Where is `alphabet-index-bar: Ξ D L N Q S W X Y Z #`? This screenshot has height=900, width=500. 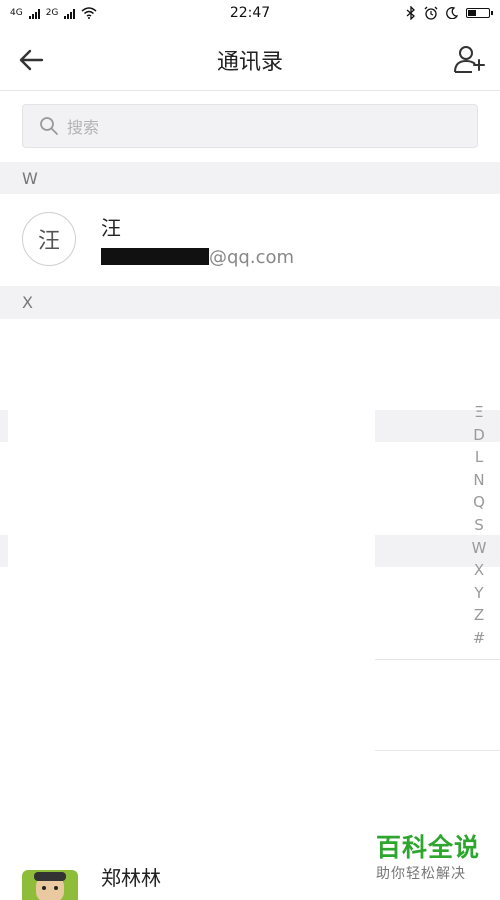 alphabet-index-bar: Ξ D L N Q S W X Y Z # is located at coordinates (479, 525).